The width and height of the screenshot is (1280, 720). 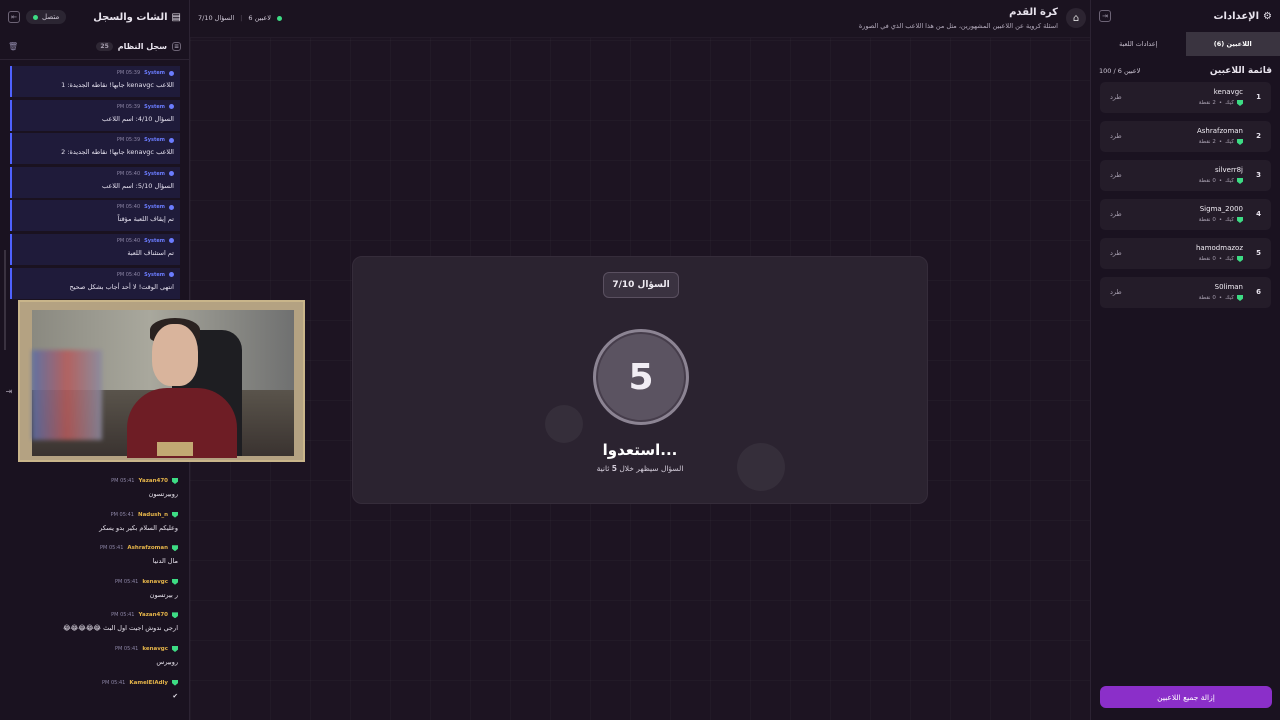 What do you see at coordinates (46, 17) in the screenshot?
I see `connection-status-badge: متصل` at bounding box center [46, 17].